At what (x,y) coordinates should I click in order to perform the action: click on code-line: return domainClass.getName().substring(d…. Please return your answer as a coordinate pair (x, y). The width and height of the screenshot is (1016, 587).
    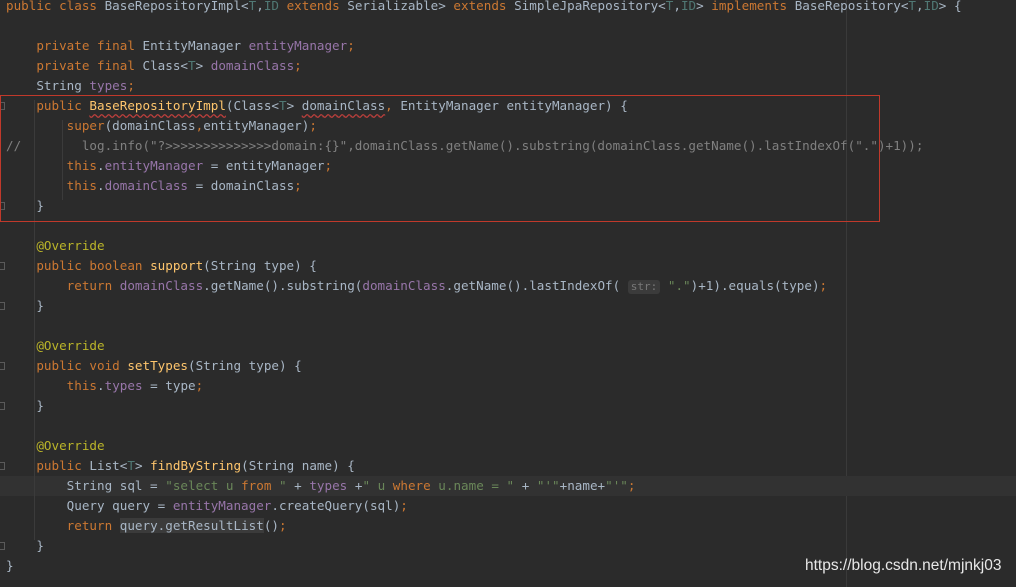
    Looking at the image, I should click on (416, 286).